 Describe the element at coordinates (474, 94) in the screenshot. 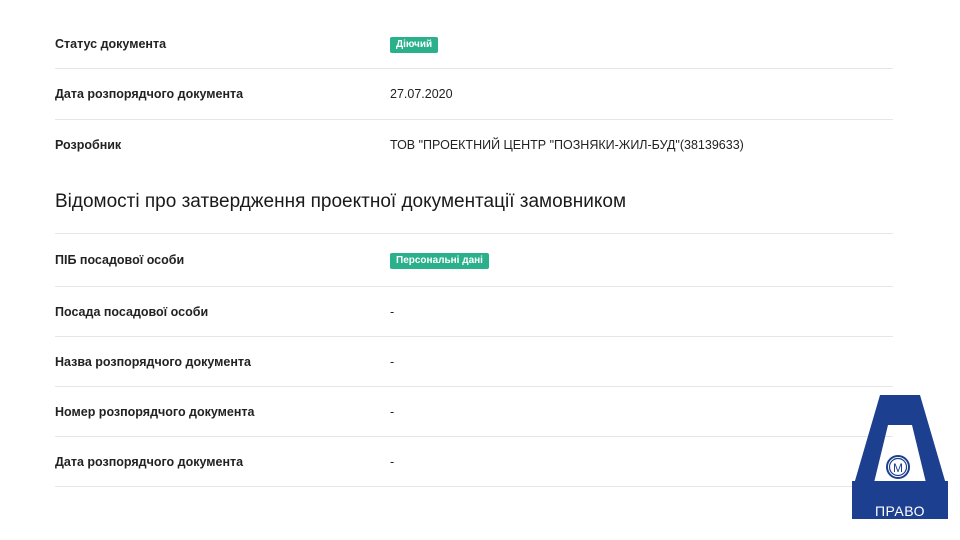

I see `order-date-row: Дата розпорядчого документа 27.07.2020` at that location.